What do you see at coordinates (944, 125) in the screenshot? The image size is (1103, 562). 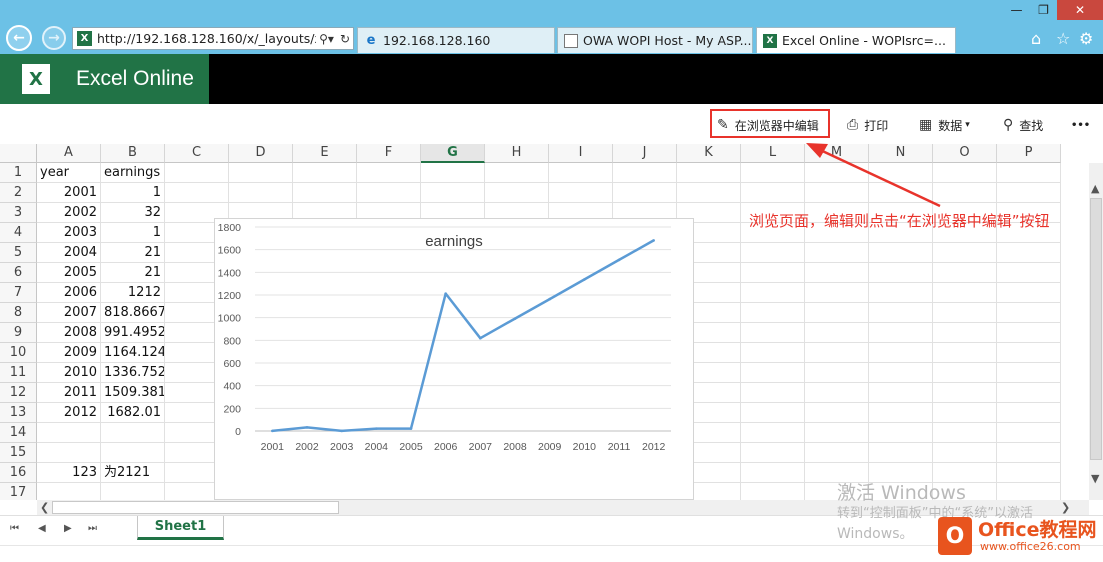 I see `data-menu-button: ▦ 数据 ▾` at bounding box center [944, 125].